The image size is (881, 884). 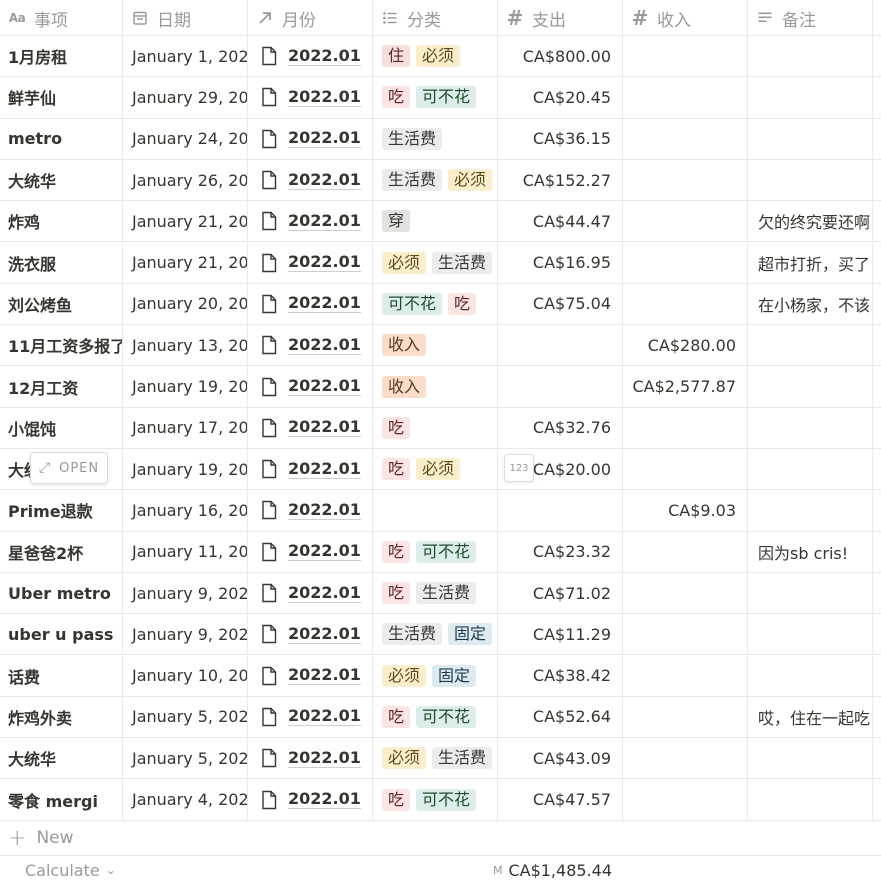 I want to click on row-title: 大统华, so click(x=61, y=758).